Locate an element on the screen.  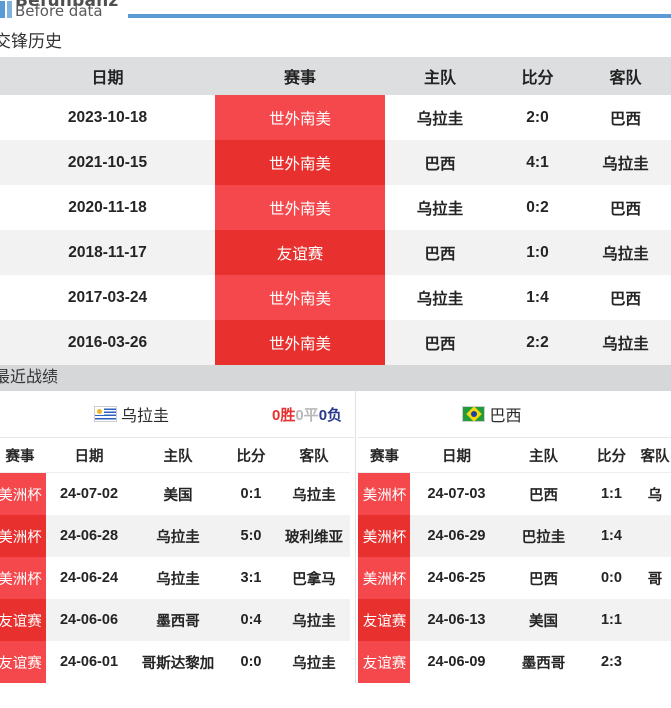
cell-home: 乌拉圭 is located at coordinates (178, 578).